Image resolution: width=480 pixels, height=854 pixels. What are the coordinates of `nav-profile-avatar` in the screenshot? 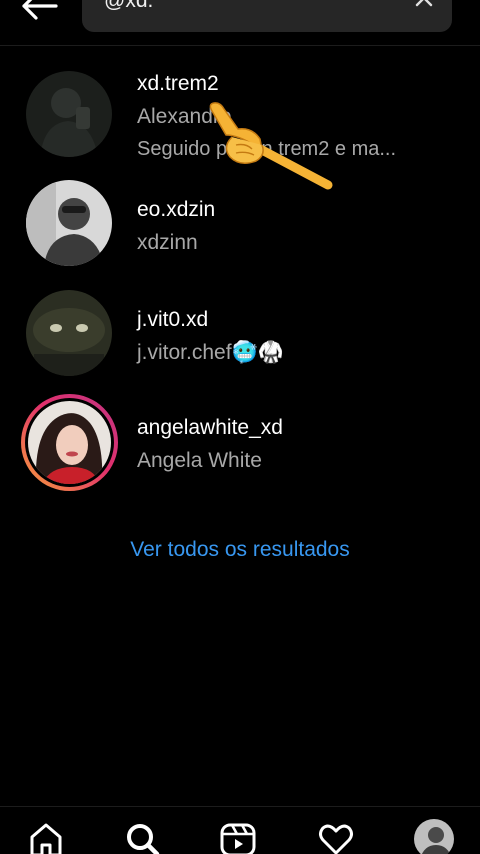 It's located at (434, 836).